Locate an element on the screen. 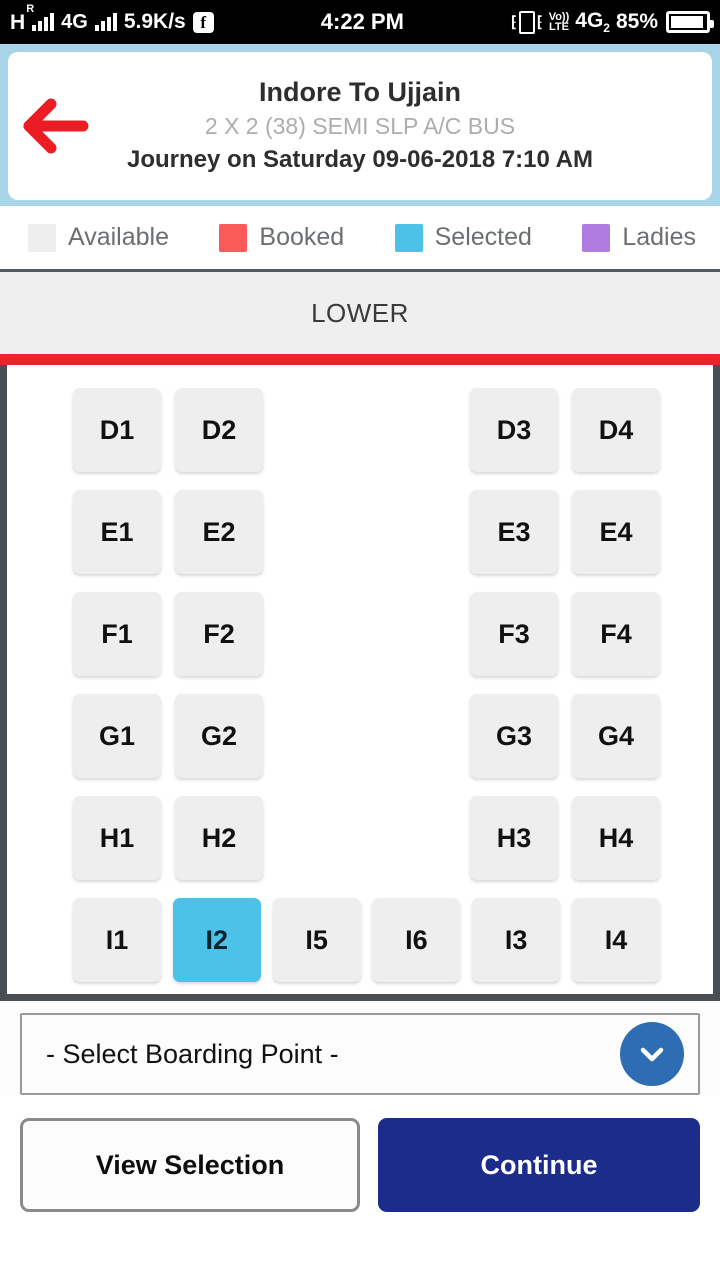  seat-F1: F1 is located at coordinates (117, 634).